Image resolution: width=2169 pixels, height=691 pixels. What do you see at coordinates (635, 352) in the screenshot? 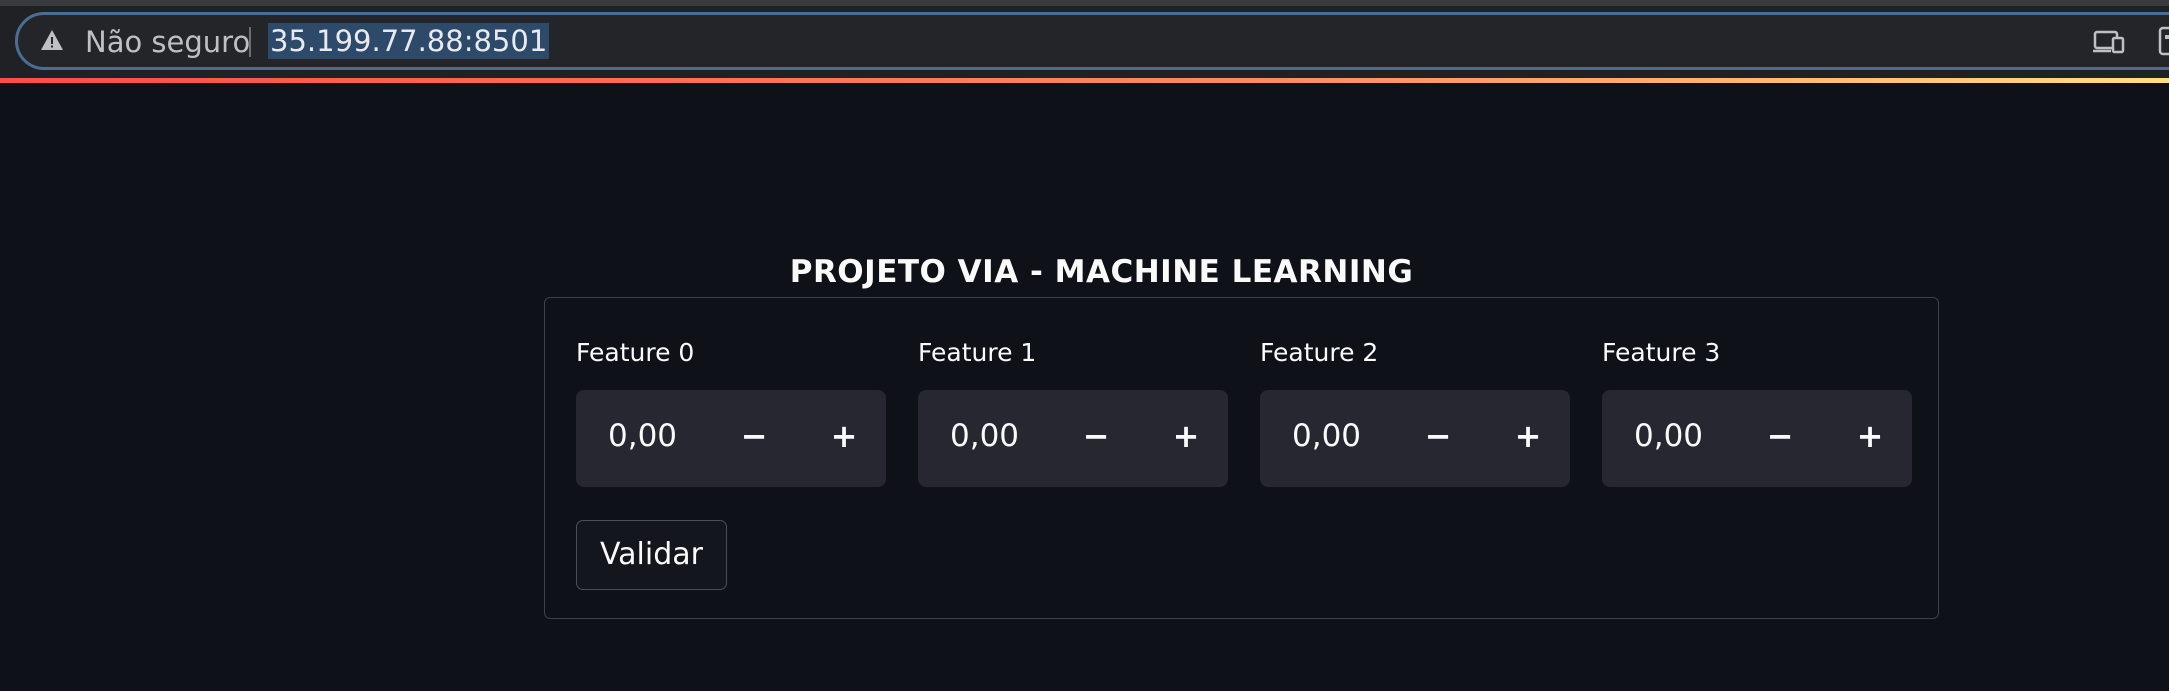
I see `feature-0-label: Feature 0` at bounding box center [635, 352].